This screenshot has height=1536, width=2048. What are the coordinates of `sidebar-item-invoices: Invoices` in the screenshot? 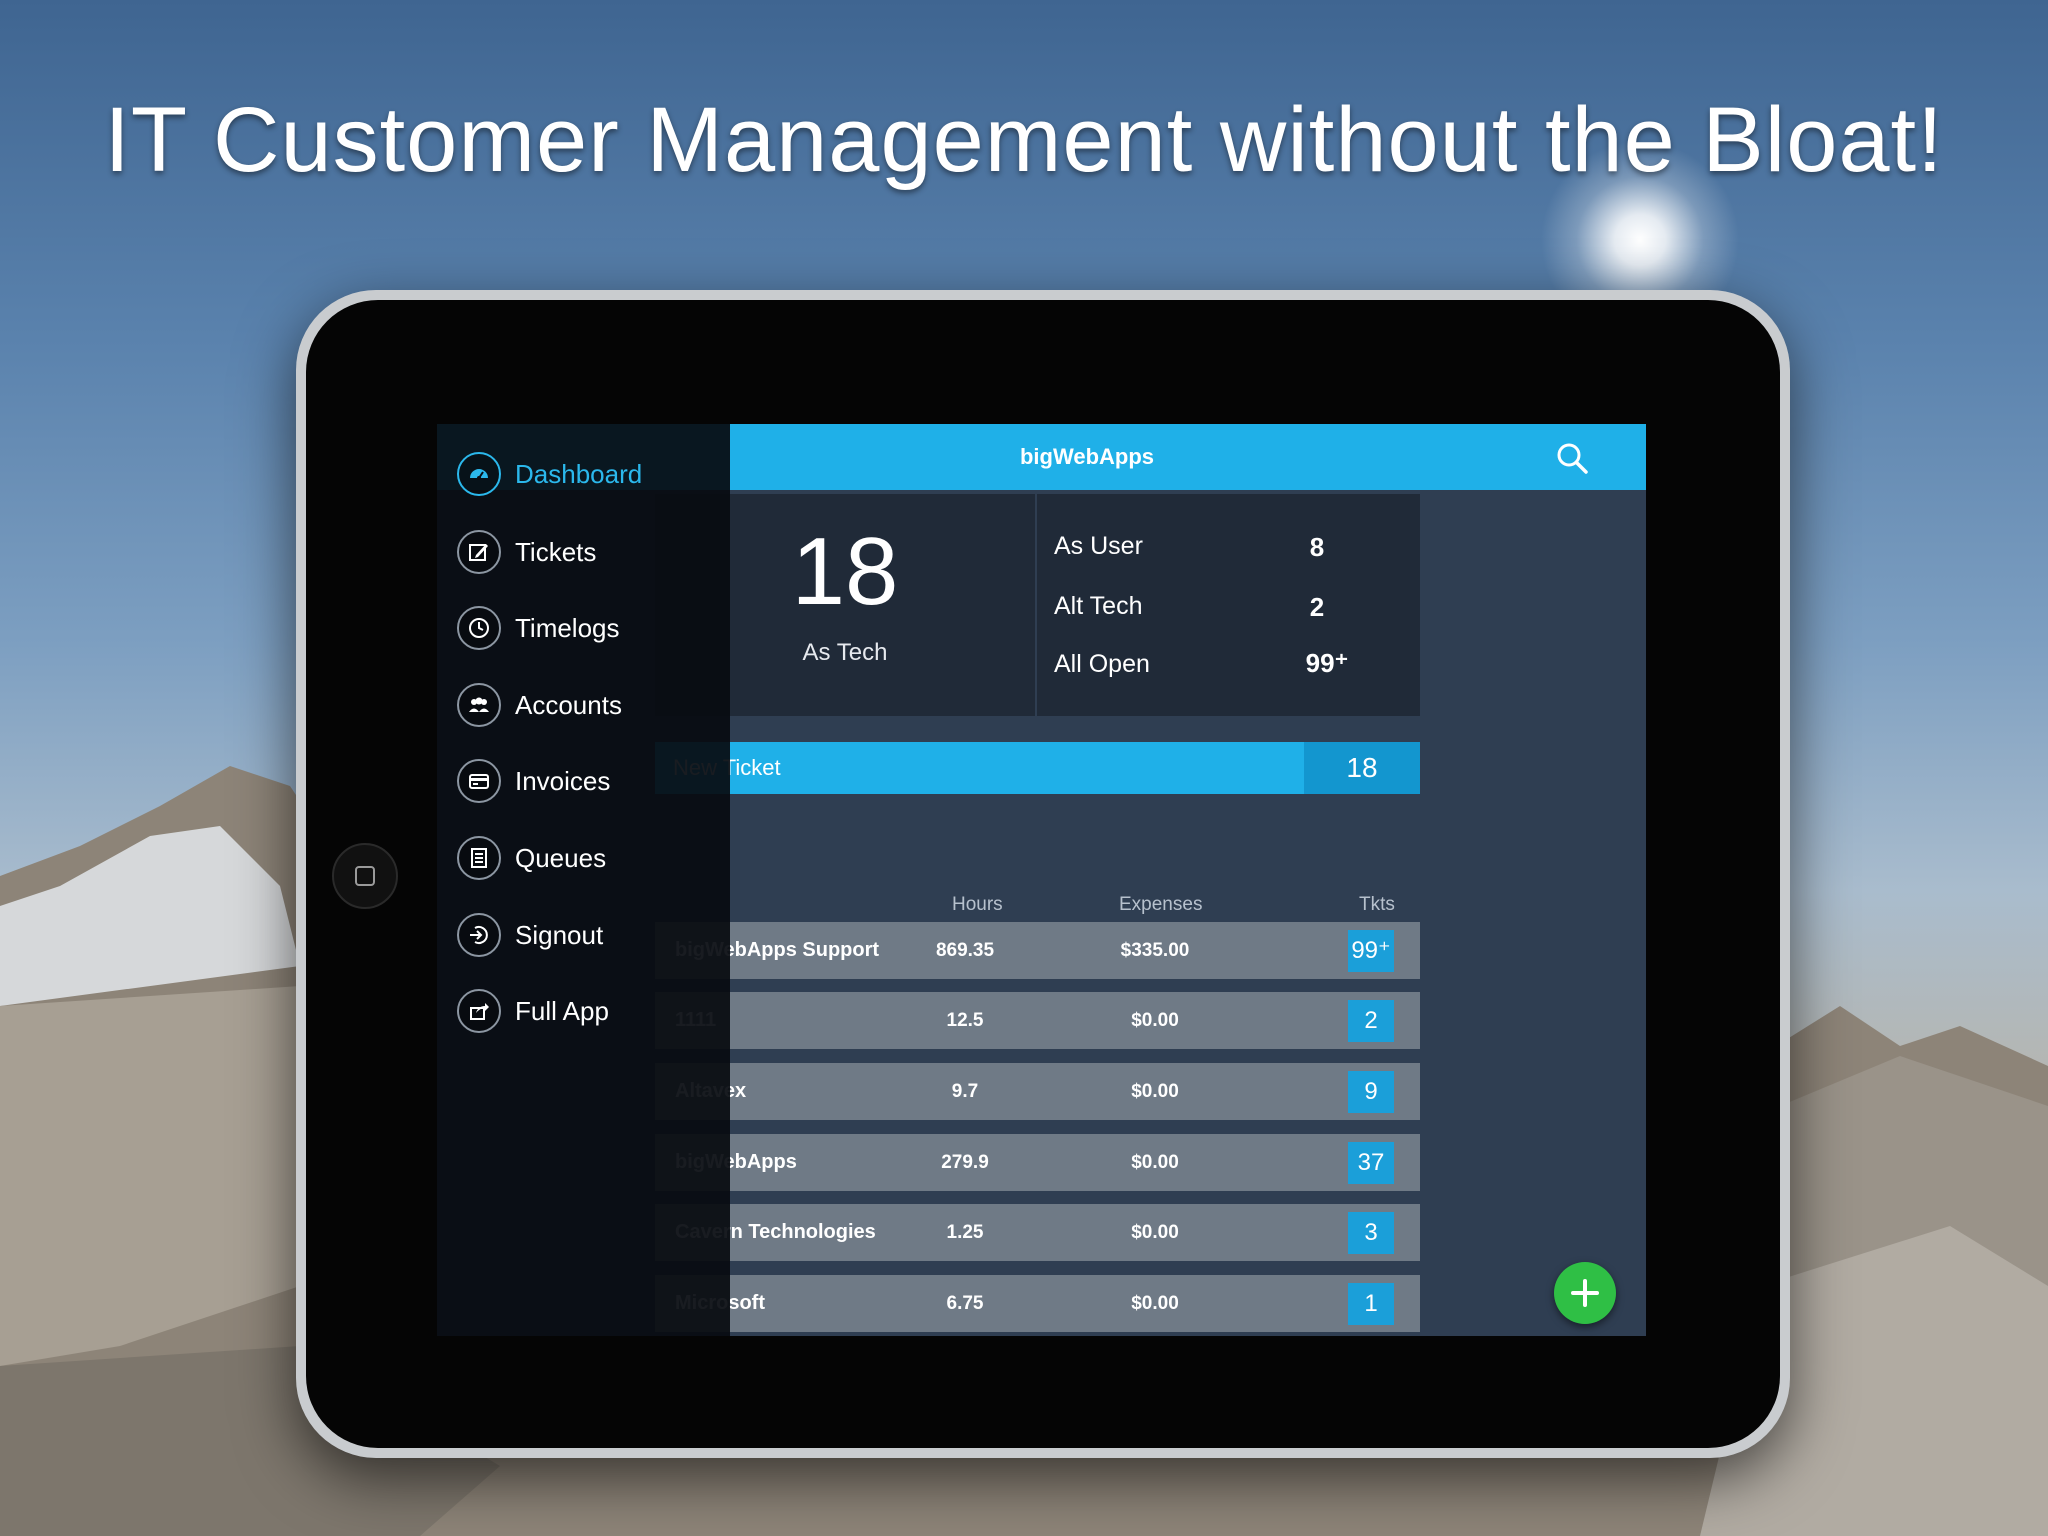 It's located at (533, 781).